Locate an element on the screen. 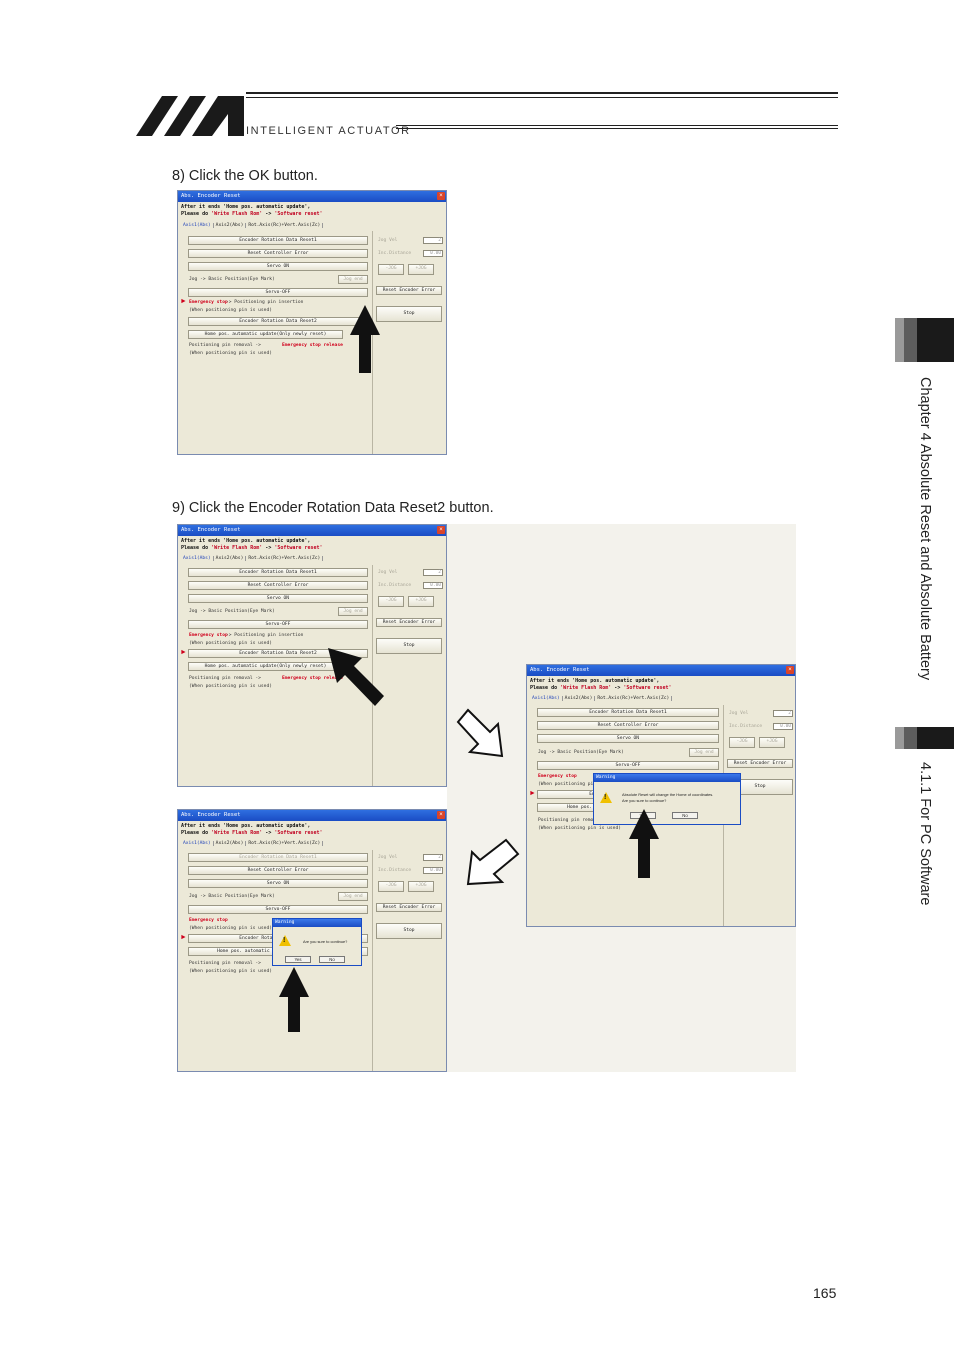  dialog-title: Warning is located at coordinates (667, 778).